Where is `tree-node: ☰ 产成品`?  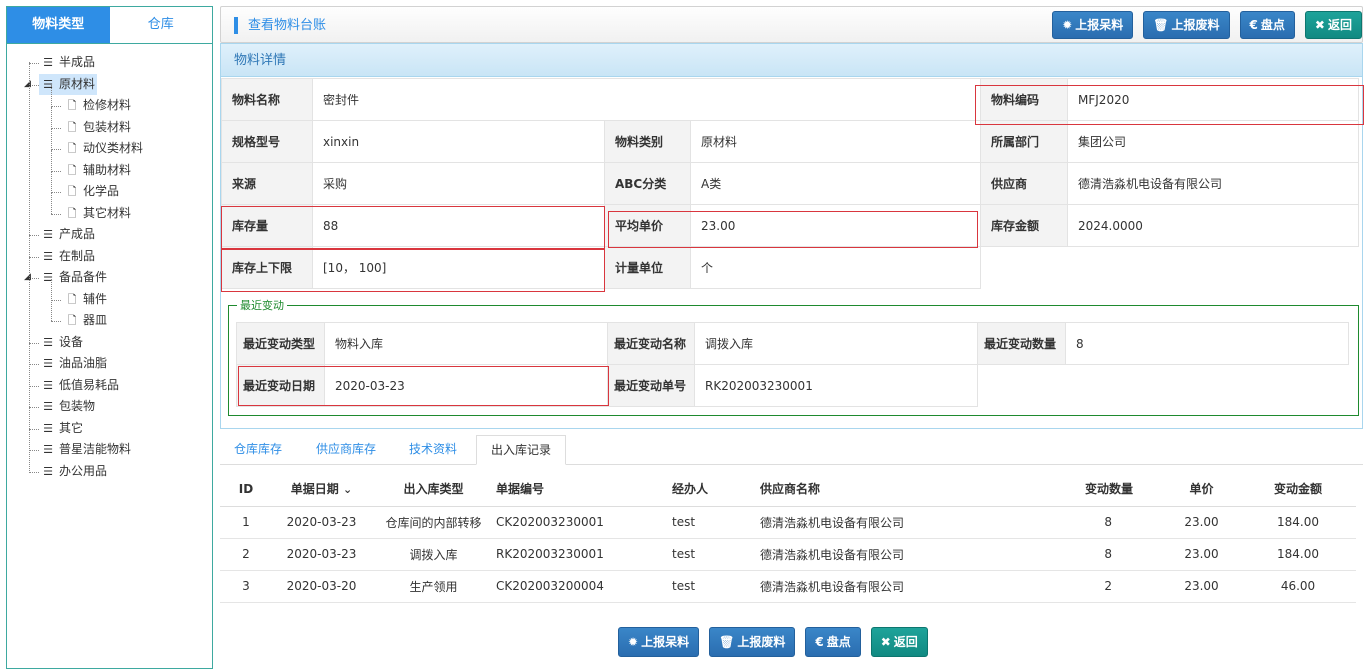 tree-node: ☰ 产成品 is located at coordinates (109, 235).